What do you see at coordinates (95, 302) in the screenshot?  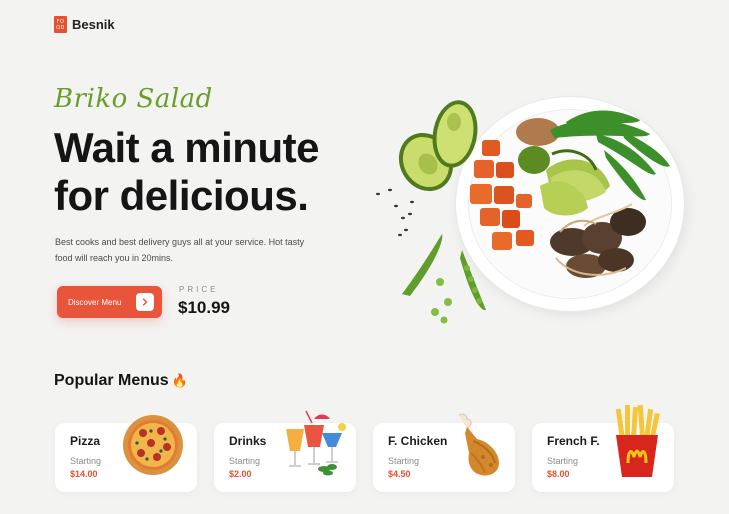 I see `discover-menu-label: Discover Menu` at bounding box center [95, 302].